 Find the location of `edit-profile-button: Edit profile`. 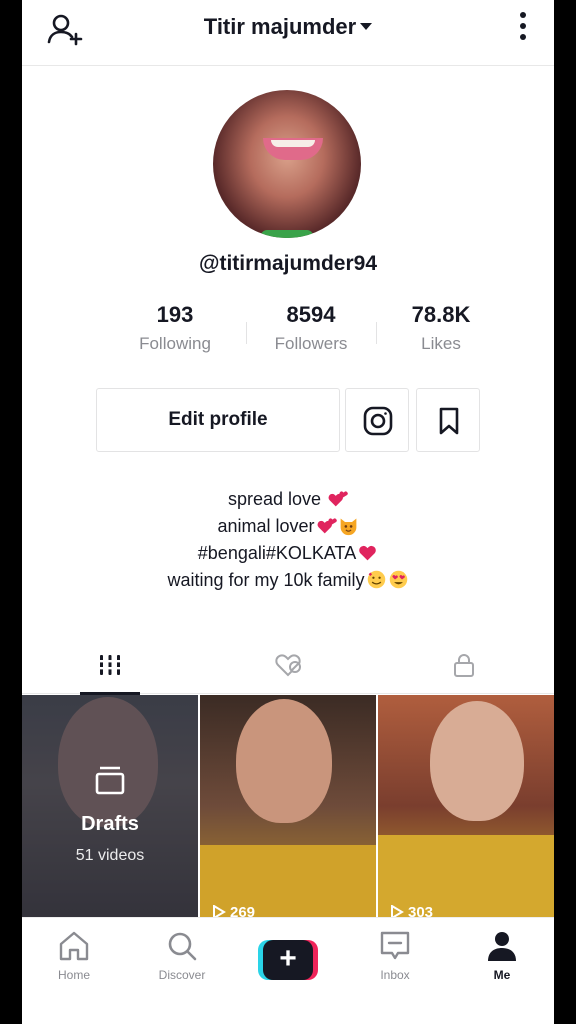

edit-profile-button: Edit profile is located at coordinates (218, 420).